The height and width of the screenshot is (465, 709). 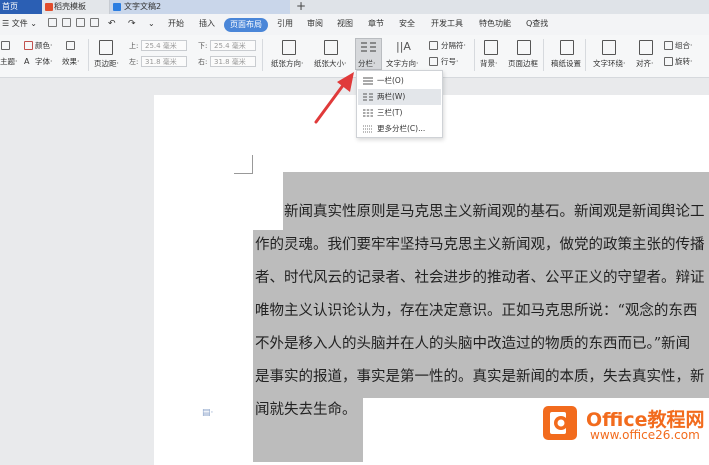 I want to click on tab-home: 首页, so click(x=21, y=7).